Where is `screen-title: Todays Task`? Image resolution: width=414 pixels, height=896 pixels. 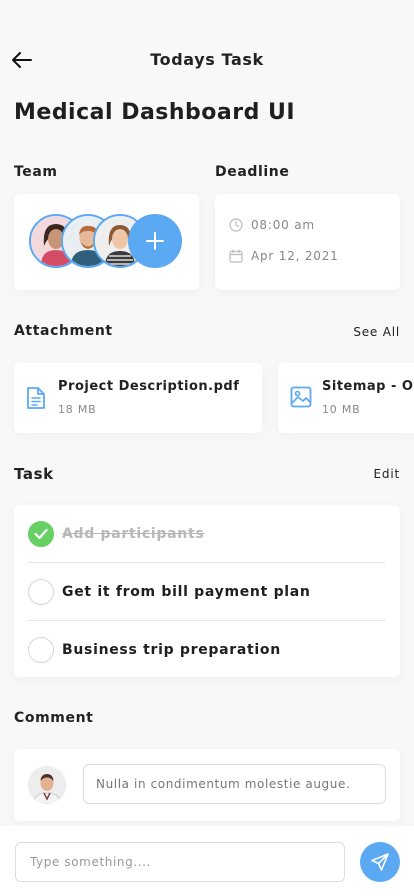 screen-title: Todays Task is located at coordinates (207, 59).